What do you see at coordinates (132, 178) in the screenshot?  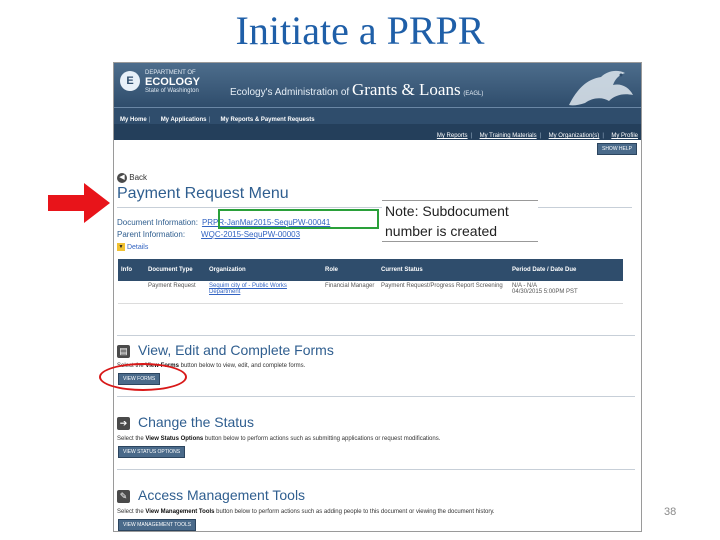 I see `back-link: ◀ Back` at bounding box center [132, 178].